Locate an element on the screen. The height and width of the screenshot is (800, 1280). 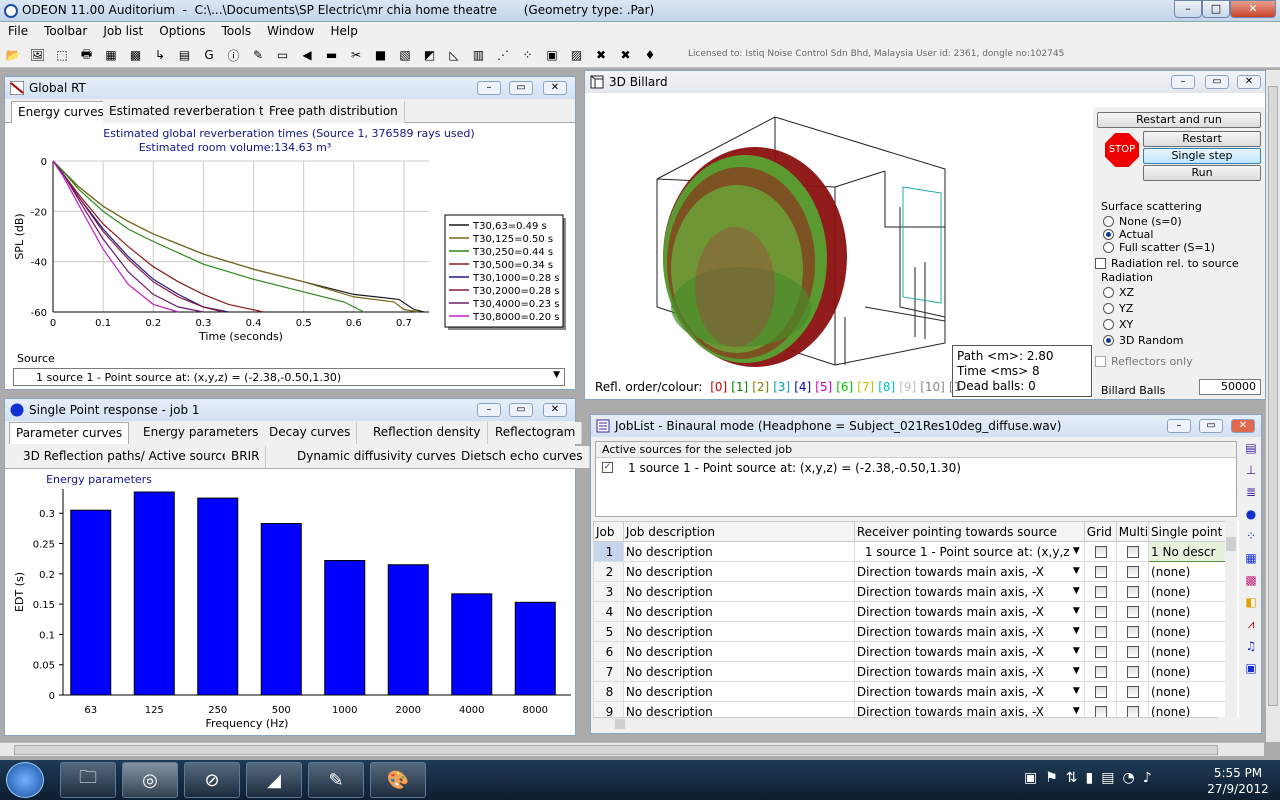
print-icon: 🖶 is located at coordinates (87, 55).